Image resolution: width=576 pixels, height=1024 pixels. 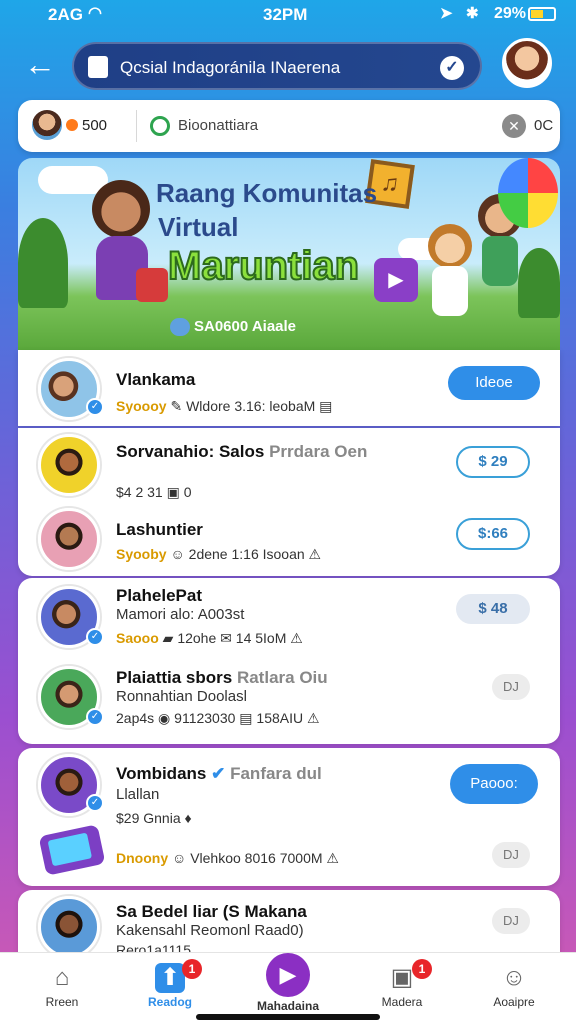 I want to click on play-icon: ▶, so click(x=288, y=975).